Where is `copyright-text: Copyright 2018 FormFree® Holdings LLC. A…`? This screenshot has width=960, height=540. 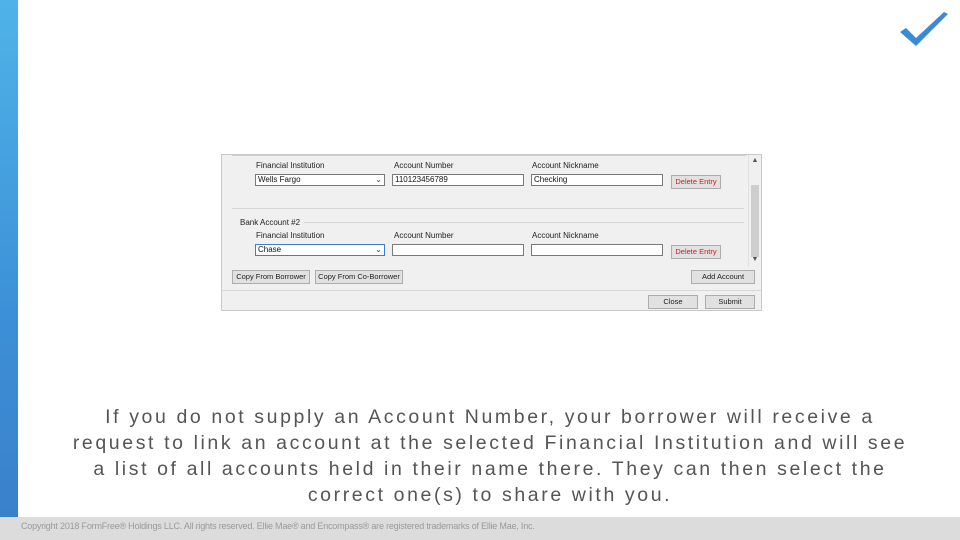
copyright-text: Copyright 2018 FormFree® Holdings LLC. A… is located at coordinates (278, 526).